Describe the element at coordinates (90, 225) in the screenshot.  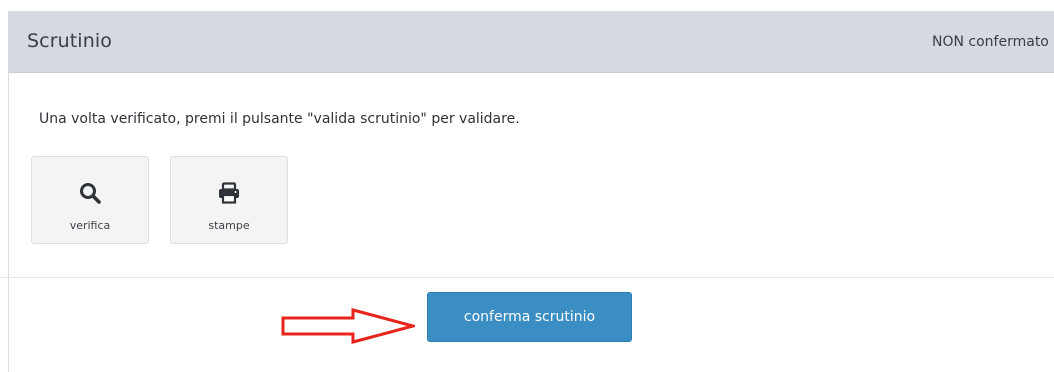
I see `verifica-label: verifica` at that location.